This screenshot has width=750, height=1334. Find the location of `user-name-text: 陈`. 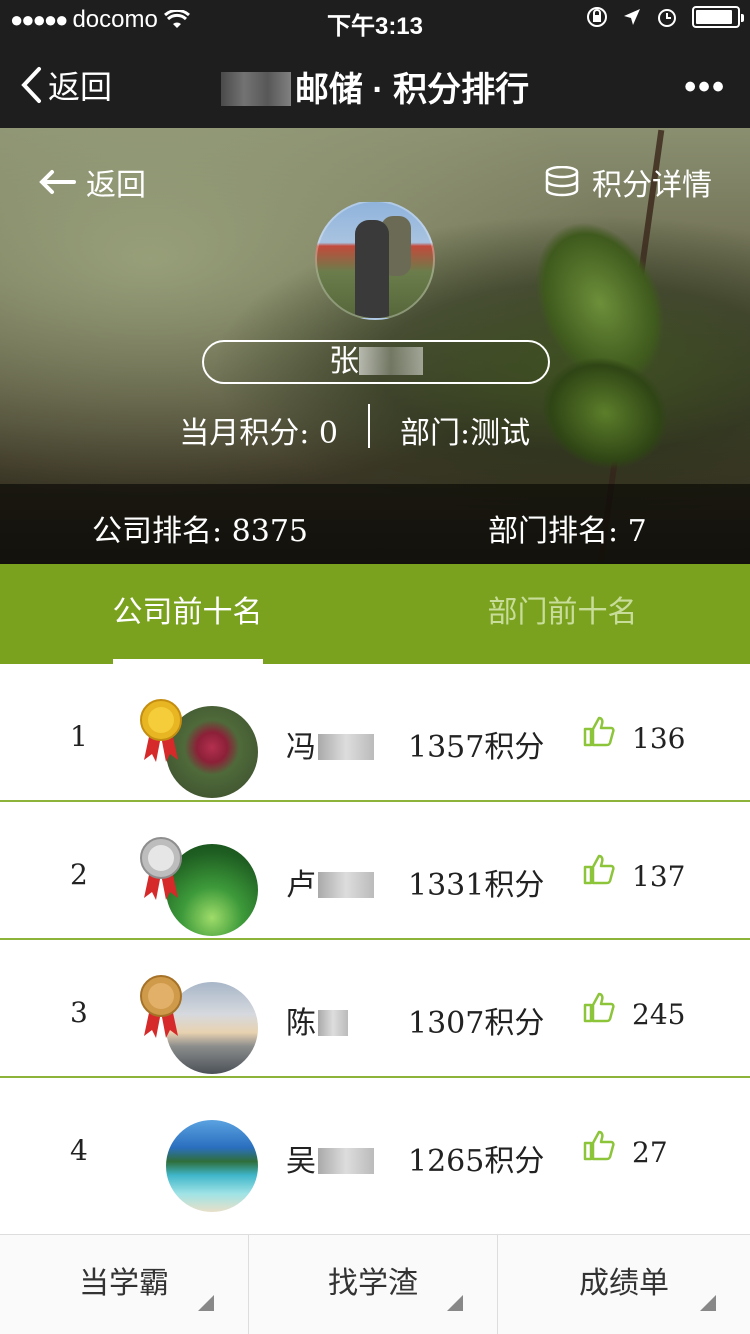

user-name-text: 陈 is located at coordinates (301, 1023).